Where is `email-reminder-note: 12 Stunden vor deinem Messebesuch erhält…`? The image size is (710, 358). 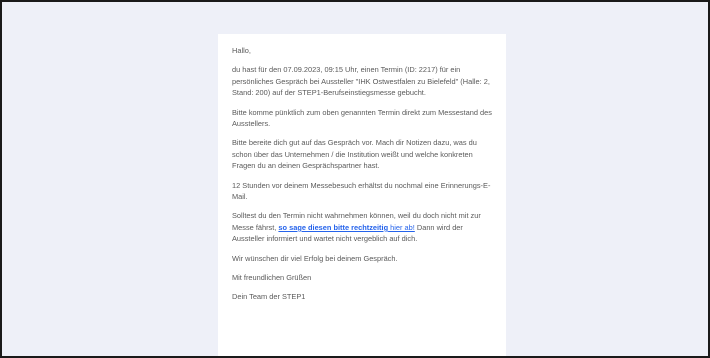
email-reminder-note: 12 Stunden vor deinem Messebesuch erhält… is located at coordinates (361, 191).